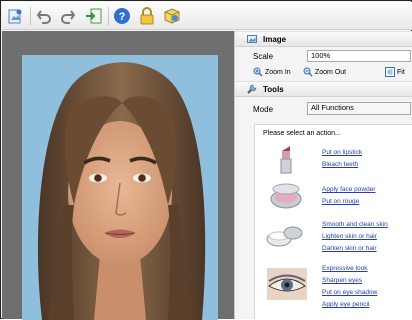 The width and height of the screenshot is (412, 320). Describe the element at coordinates (147, 16) in the screenshot. I see `lock-icon` at that location.